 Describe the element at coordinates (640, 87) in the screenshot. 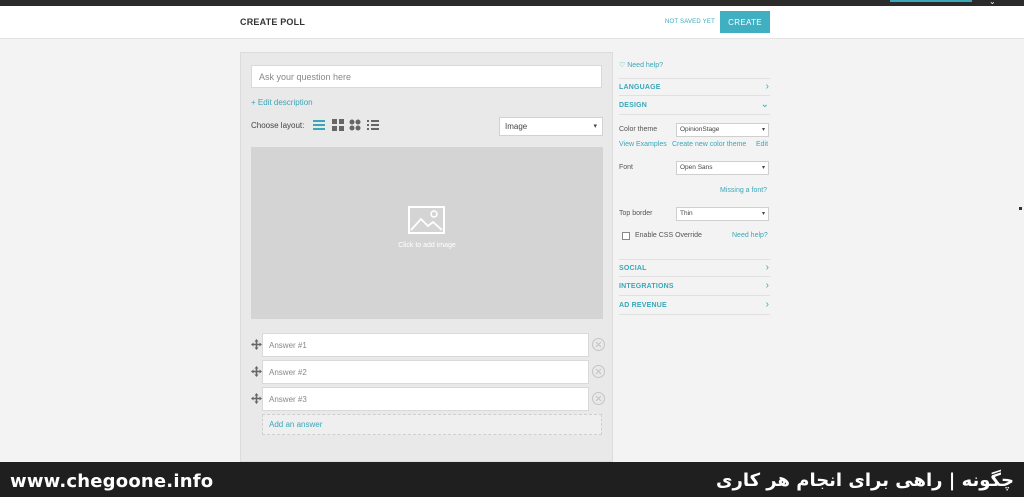

I see `section-label: LANGUAGE` at that location.